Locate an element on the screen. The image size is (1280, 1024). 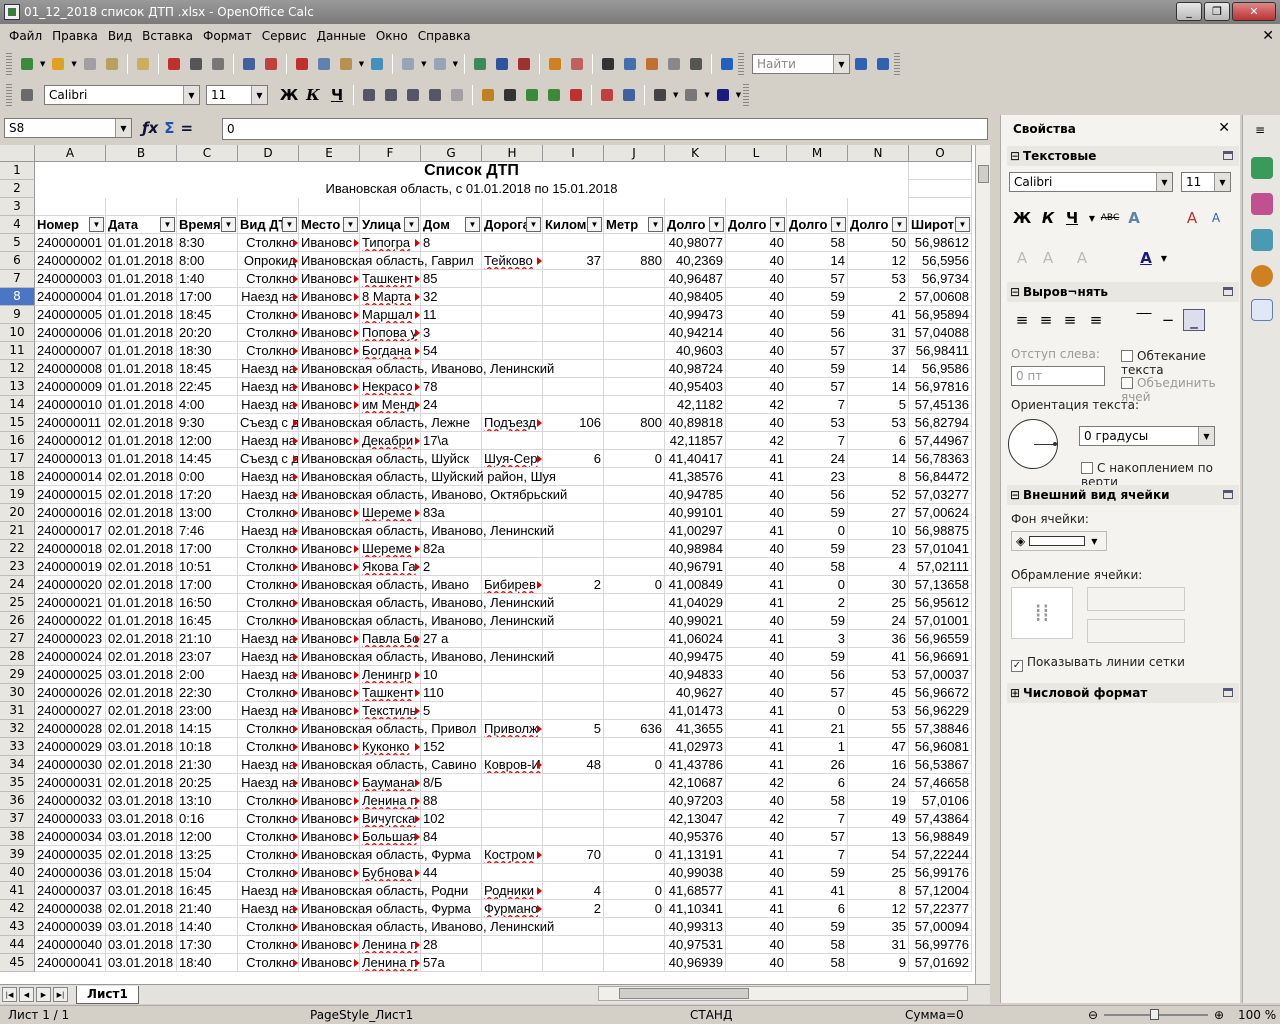
cell: 110 is located at coordinates (451, 693).